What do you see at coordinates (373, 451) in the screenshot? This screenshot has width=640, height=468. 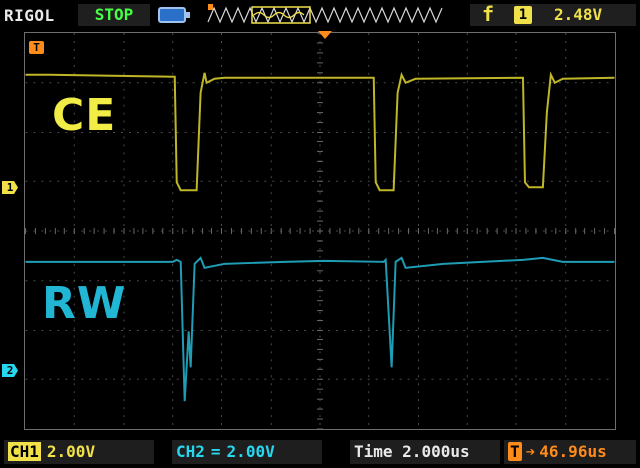 I see `time-label: Time` at bounding box center [373, 451].